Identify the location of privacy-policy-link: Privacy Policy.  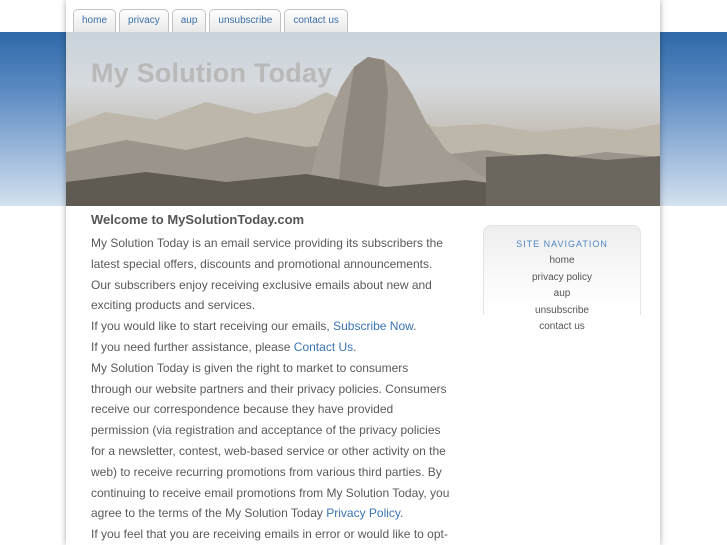
(363, 513).